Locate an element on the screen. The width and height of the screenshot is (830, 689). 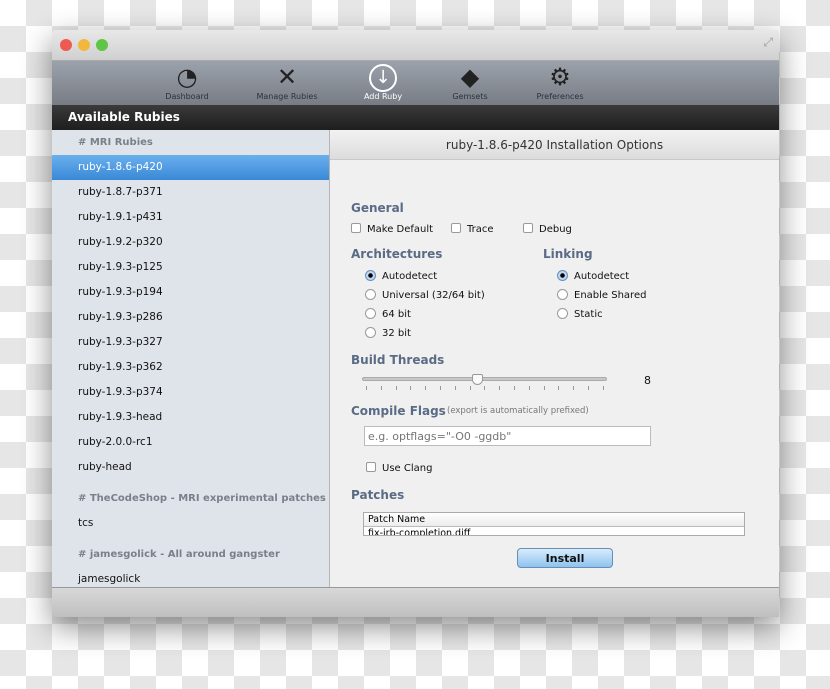
checkbox-label: Make Default is located at coordinates (400, 229).